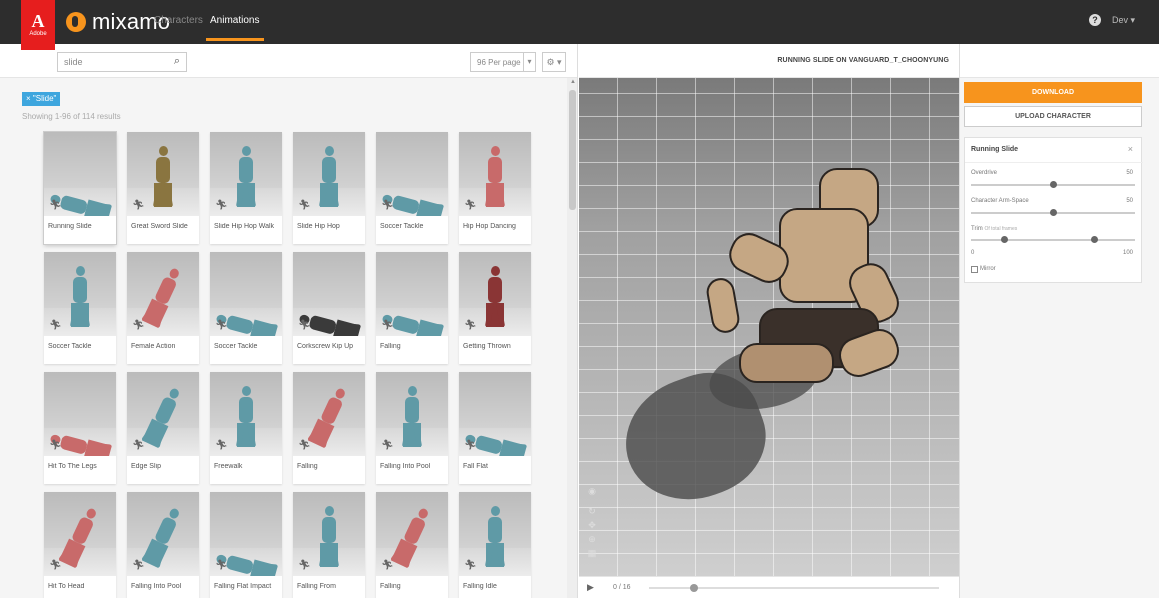 The image size is (1159, 598). Describe the element at coordinates (590, 587) in the screenshot. I see `play-icon: ▶` at that location.